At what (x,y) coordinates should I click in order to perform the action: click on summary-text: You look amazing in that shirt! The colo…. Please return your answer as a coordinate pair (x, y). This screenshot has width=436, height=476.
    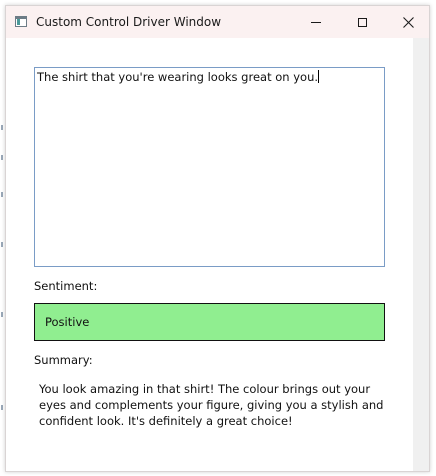
    Looking at the image, I should click on (211, 405).